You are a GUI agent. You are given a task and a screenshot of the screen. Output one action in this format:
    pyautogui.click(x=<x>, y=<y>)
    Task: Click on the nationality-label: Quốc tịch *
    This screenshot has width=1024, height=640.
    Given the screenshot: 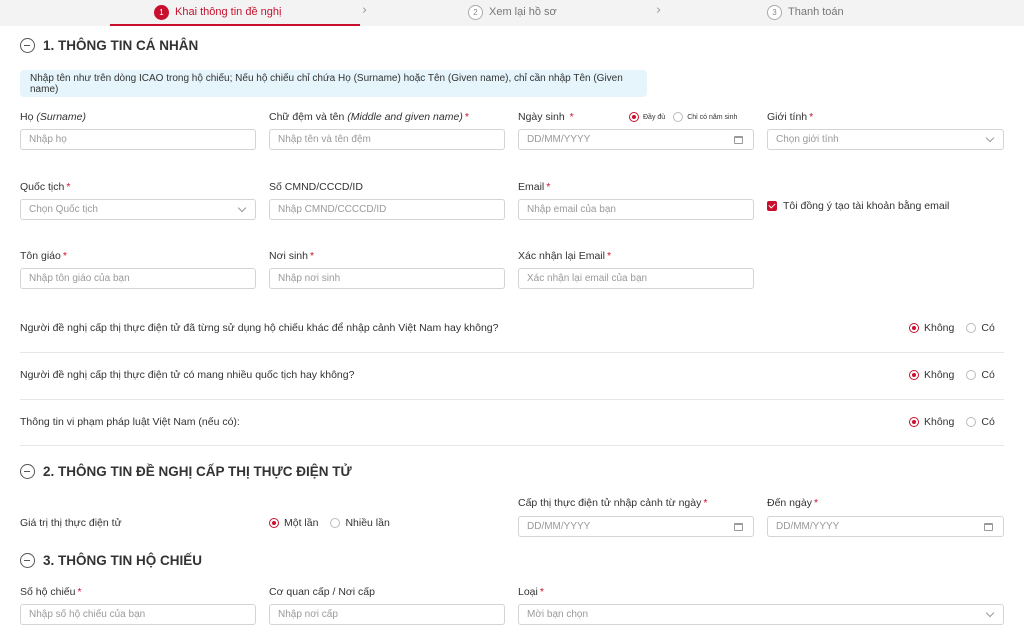 What is the action you would take?
    pyautogui.click(x=45, y=187)
    